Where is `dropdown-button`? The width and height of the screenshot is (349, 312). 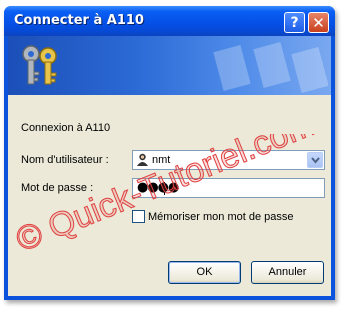
dropdown-button is located at coordinates (315, 160).